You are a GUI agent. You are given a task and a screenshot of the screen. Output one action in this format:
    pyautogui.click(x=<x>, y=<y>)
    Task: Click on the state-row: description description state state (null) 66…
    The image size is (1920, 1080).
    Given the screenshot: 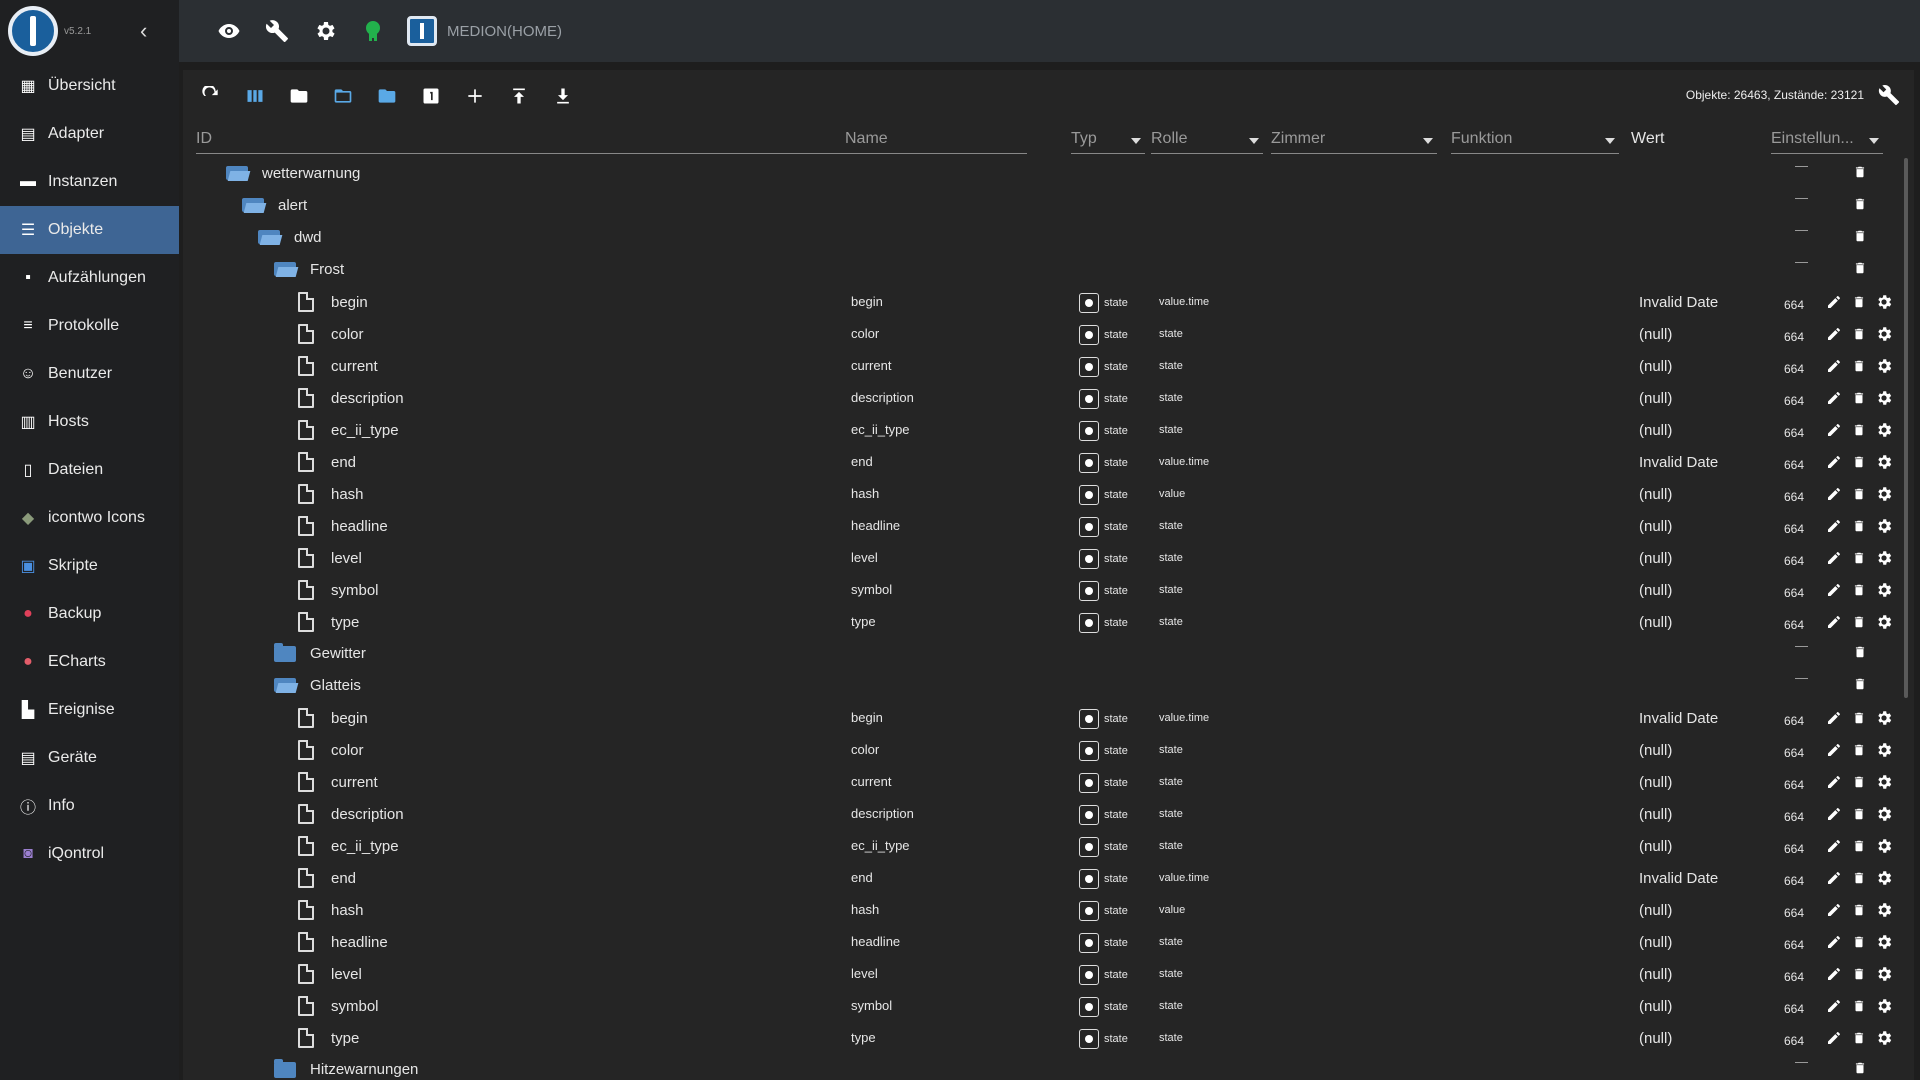 What is the action you would take?
    pyautogui.click(x=1043, y=814)
    